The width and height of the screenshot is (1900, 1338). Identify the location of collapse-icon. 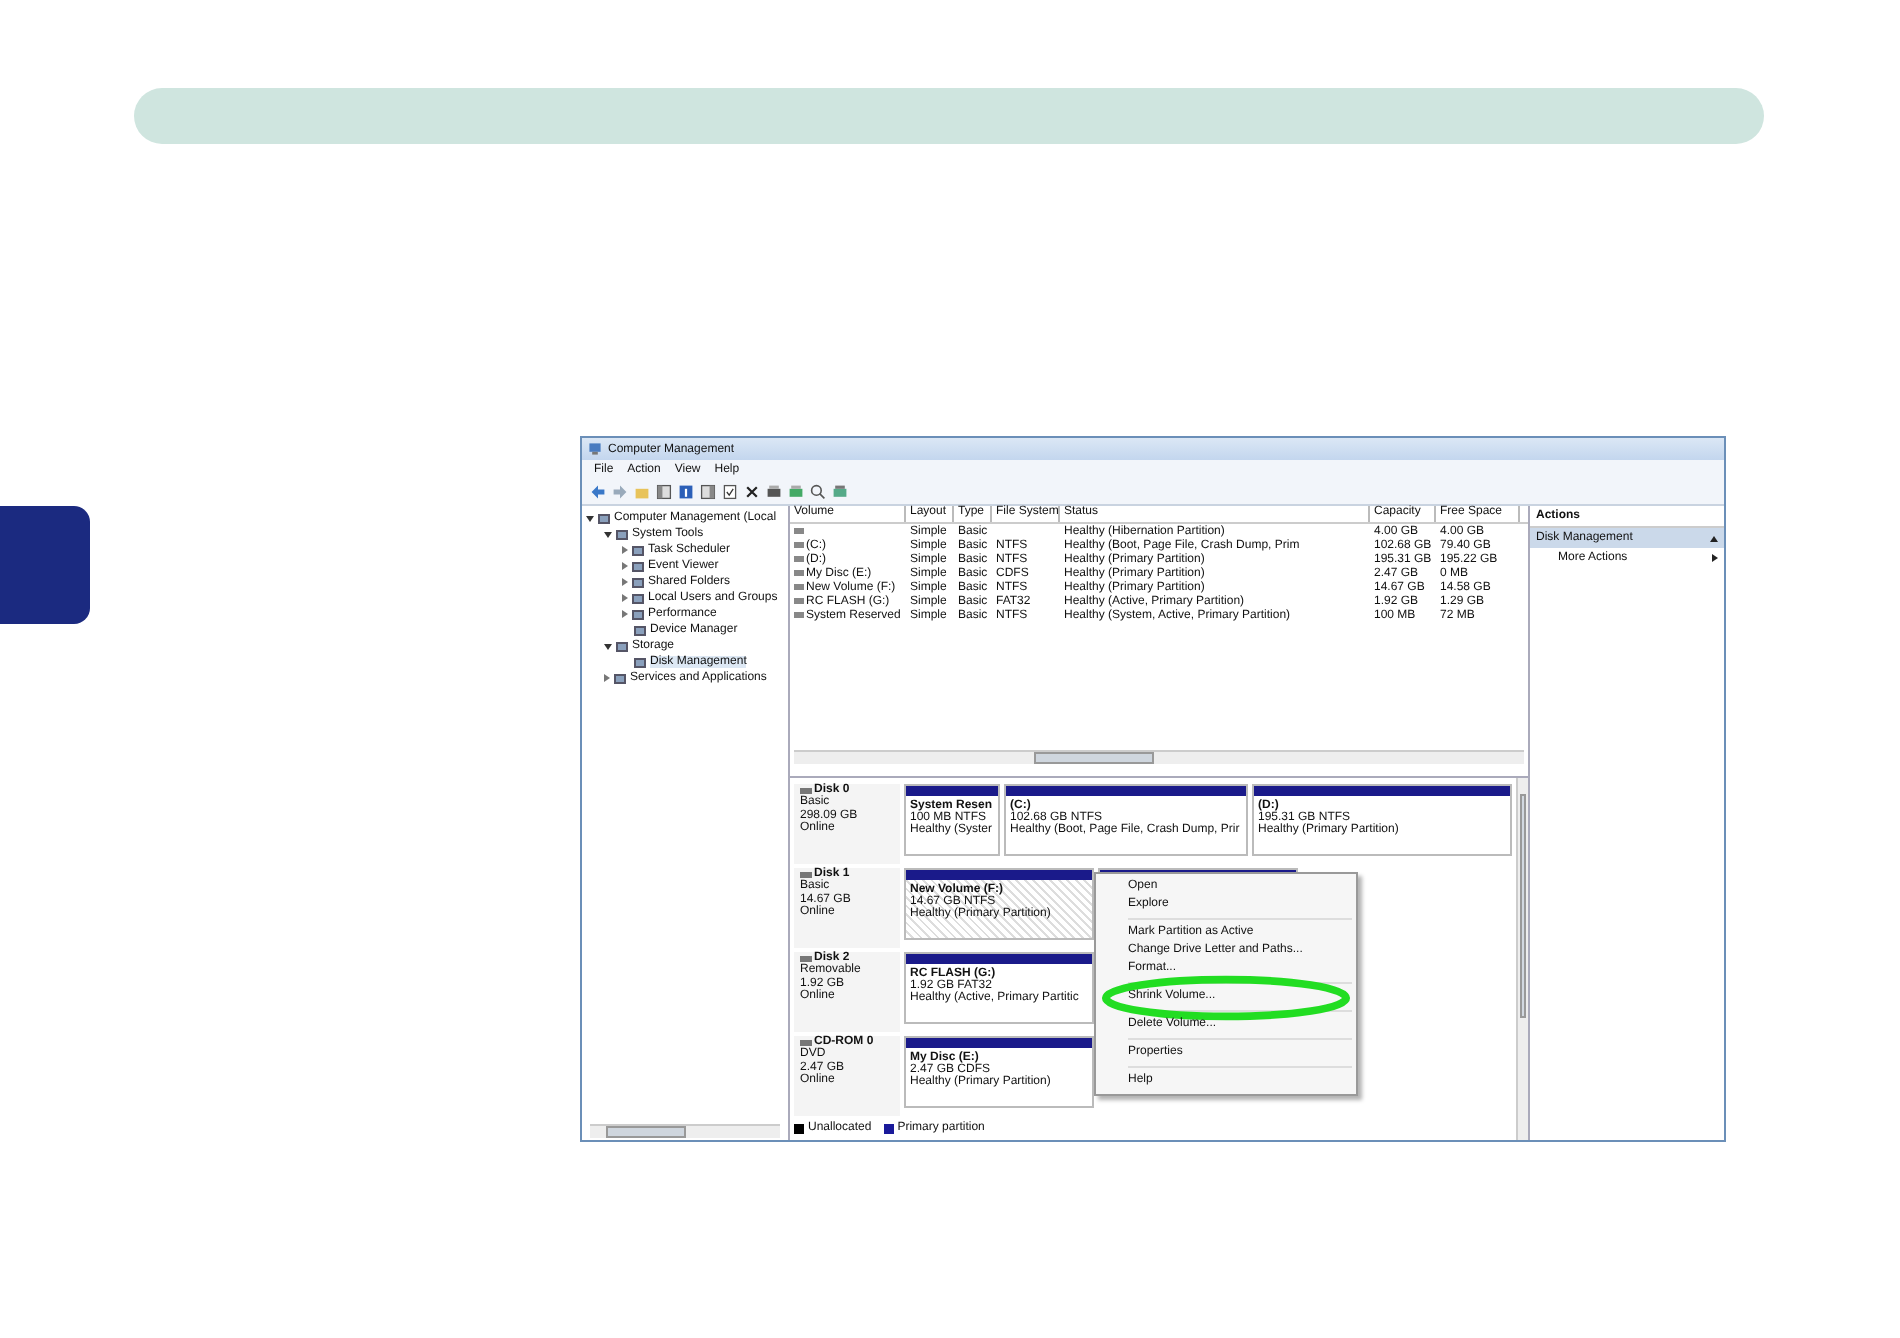
(1714, 538).